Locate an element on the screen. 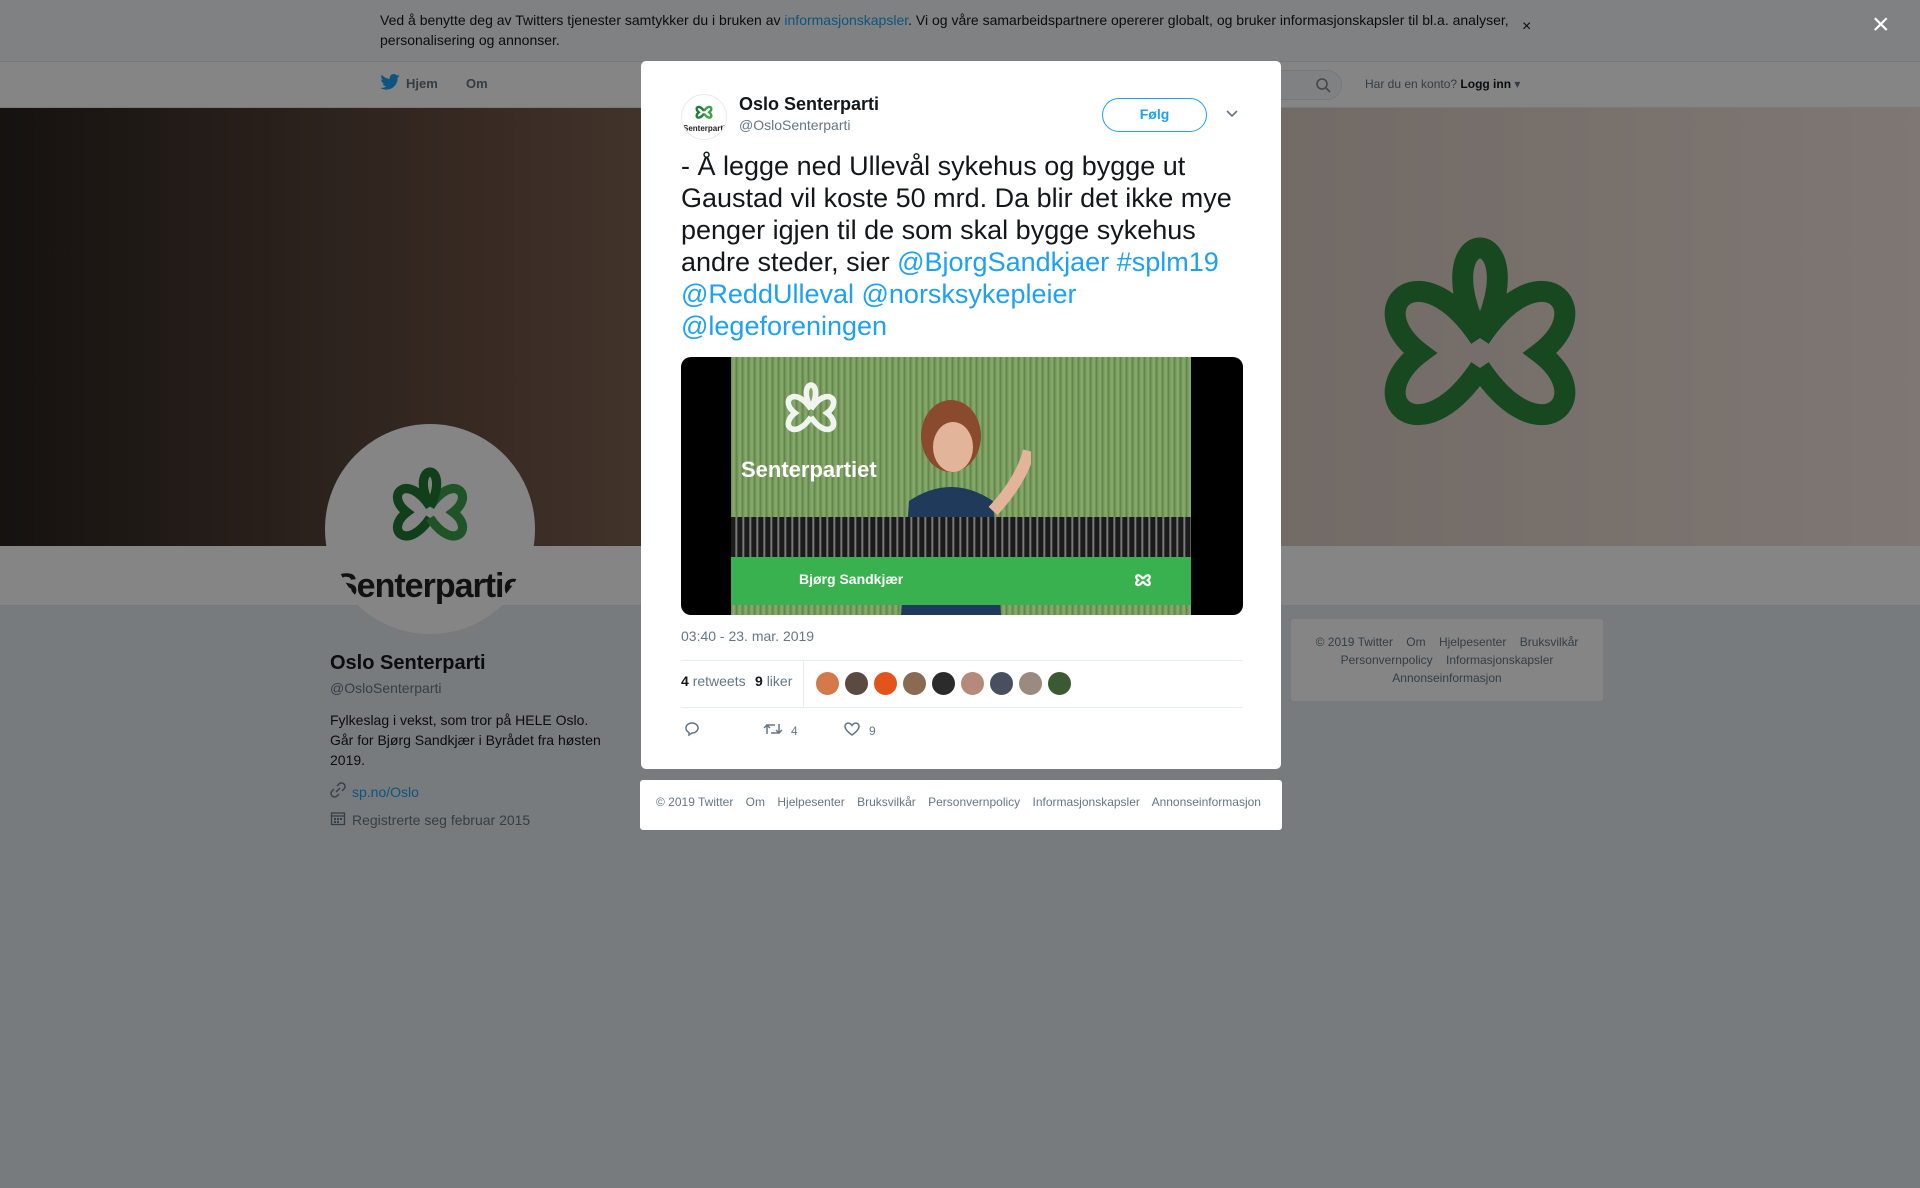 The height and width of the screenshot is (1188, 1920). reply-button is located at coordinates (692, 730).